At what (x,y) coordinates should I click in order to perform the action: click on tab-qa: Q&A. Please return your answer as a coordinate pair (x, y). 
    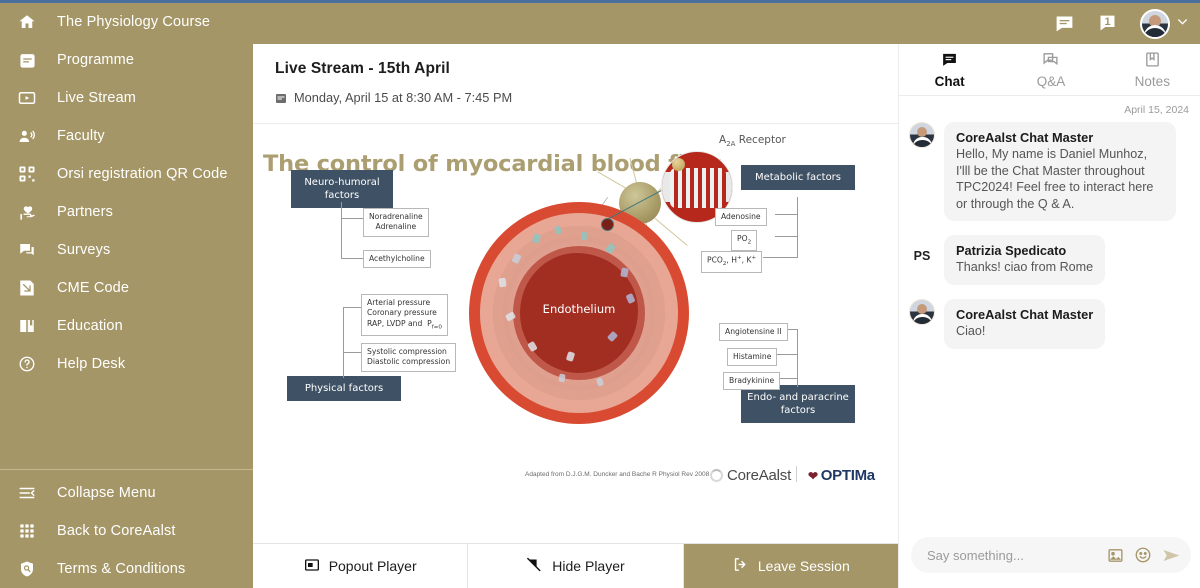
    Looking at the image, I should click on (1050, 69).